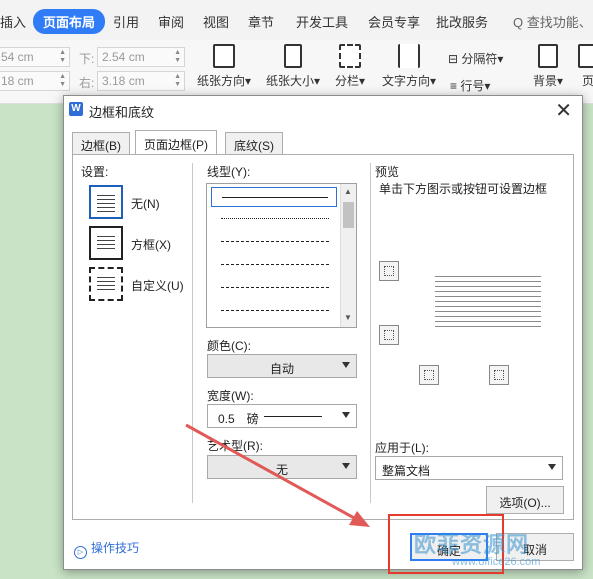 Image resolution: width=593 pixels, height=579 pixels. What do you see at coordinates (274, 311) in the screenshot?
I see `line-style-dash-dot-dot` at bounding box center [274, 311].